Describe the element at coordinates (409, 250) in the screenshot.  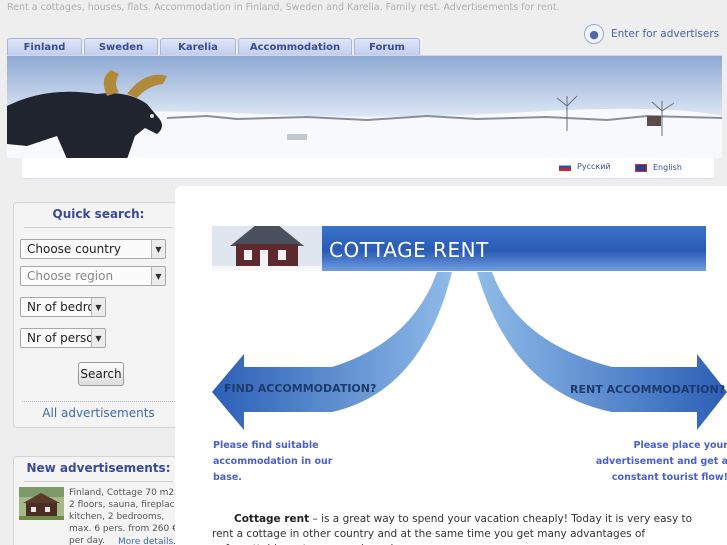
I see `hero-title: COTTAGE RENT` at that location.